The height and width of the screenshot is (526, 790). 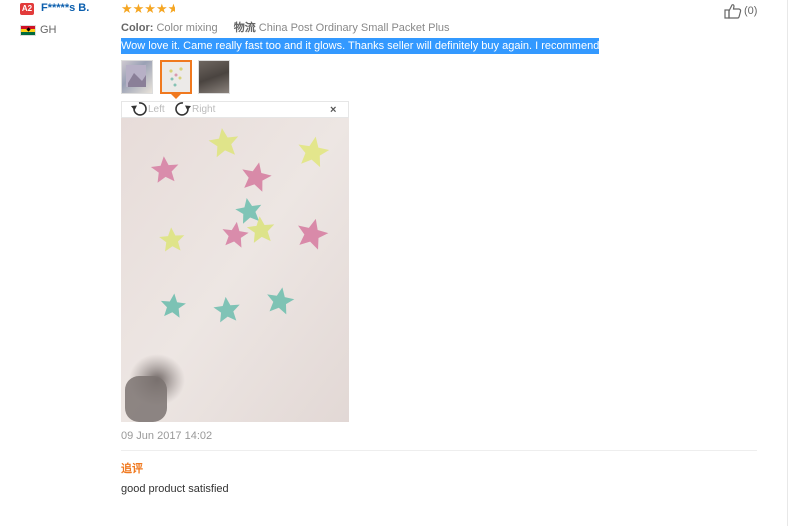 What do you see at coordinates (139, 109) in the screenshot?
I see `rotate-left-icon` at bounding box center [139, 109].